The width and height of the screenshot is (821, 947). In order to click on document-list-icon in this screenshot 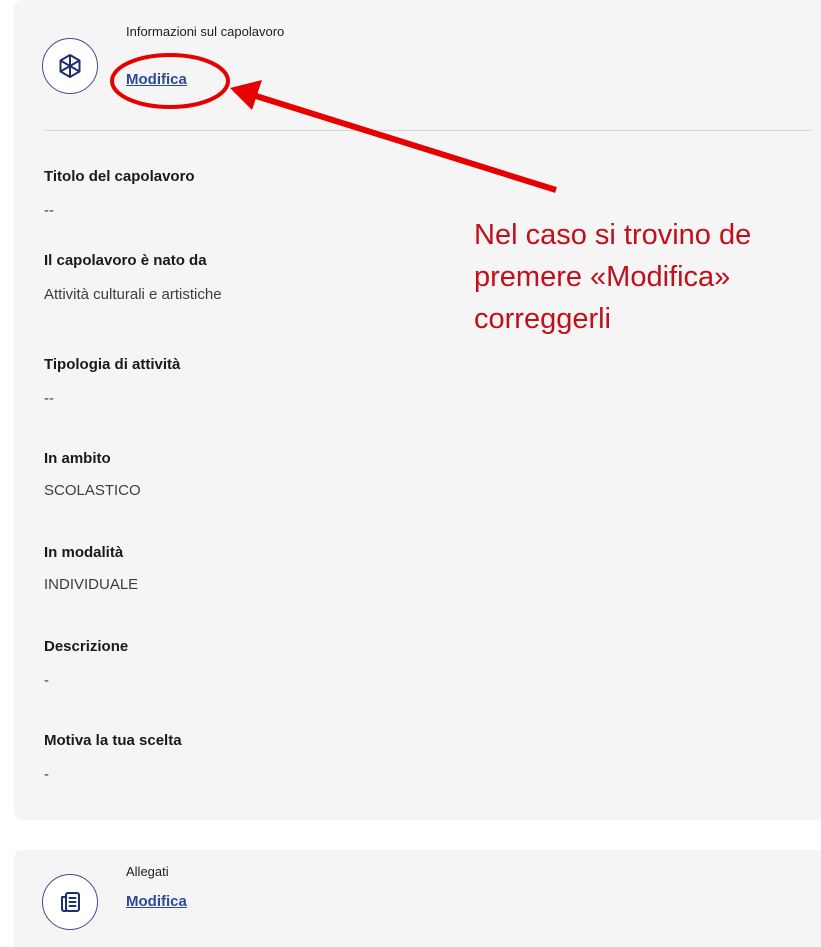, I will do `click(70, 902)`.